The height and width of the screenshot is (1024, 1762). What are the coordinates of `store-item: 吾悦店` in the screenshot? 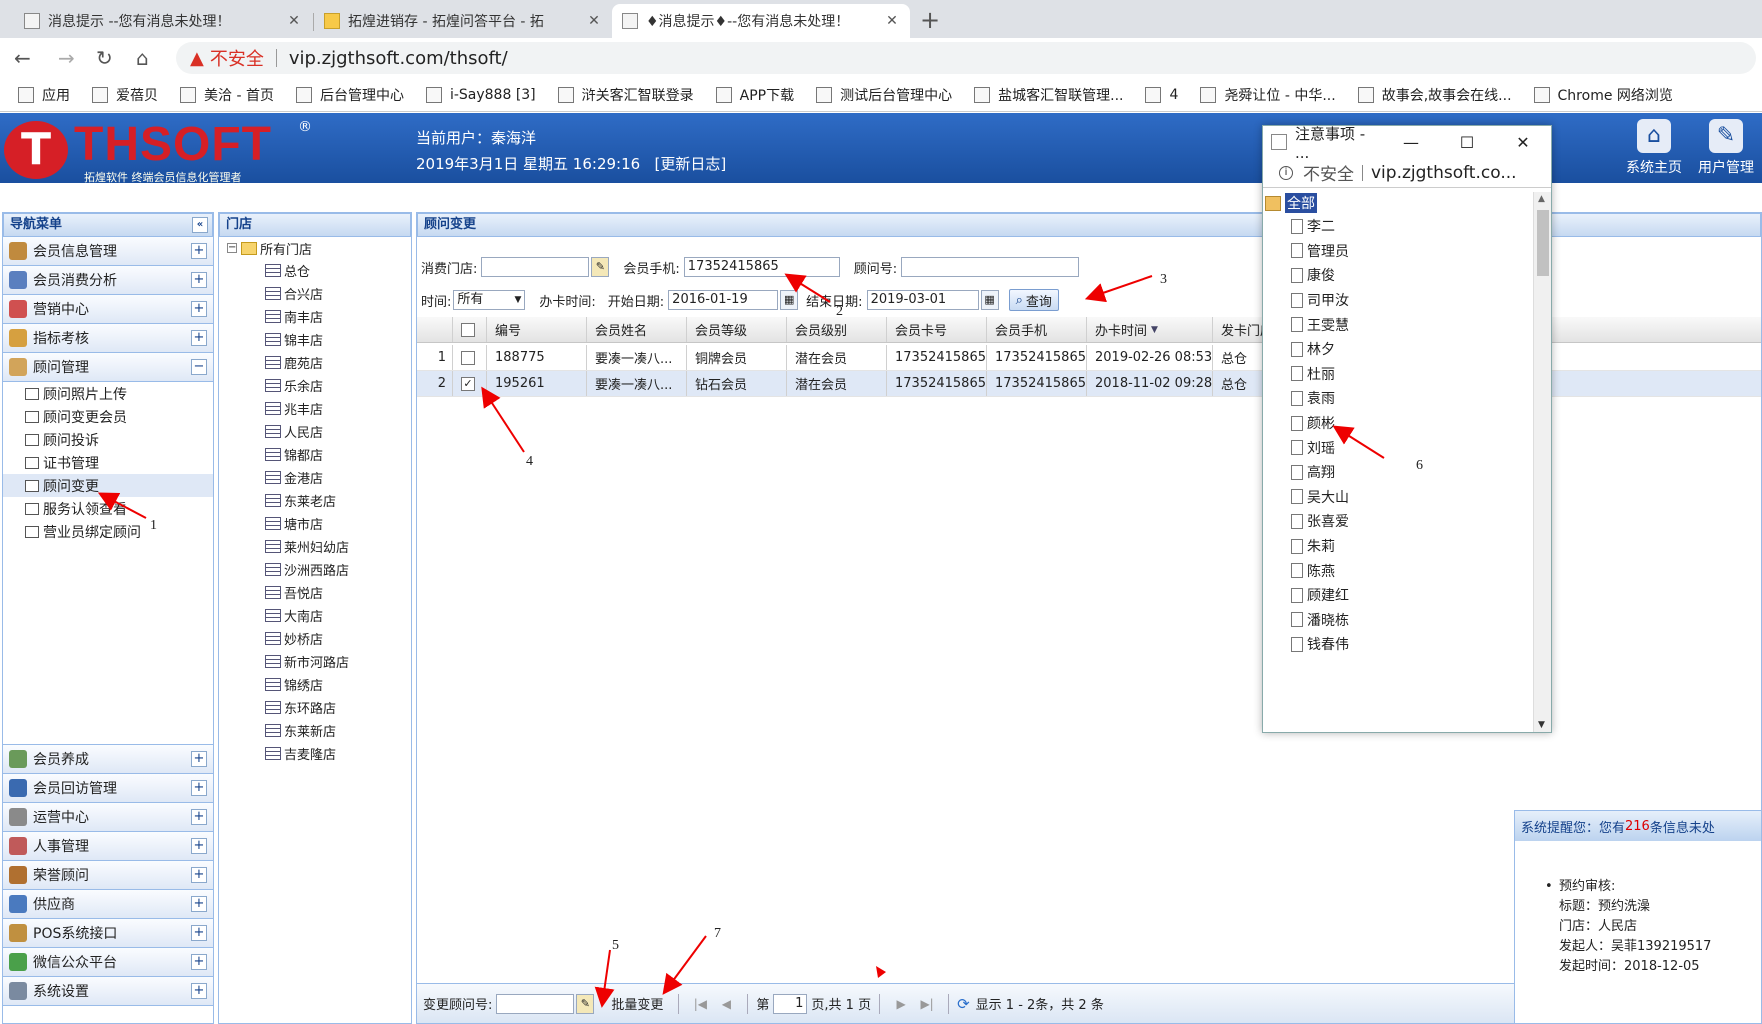 It's located at (315, 592).